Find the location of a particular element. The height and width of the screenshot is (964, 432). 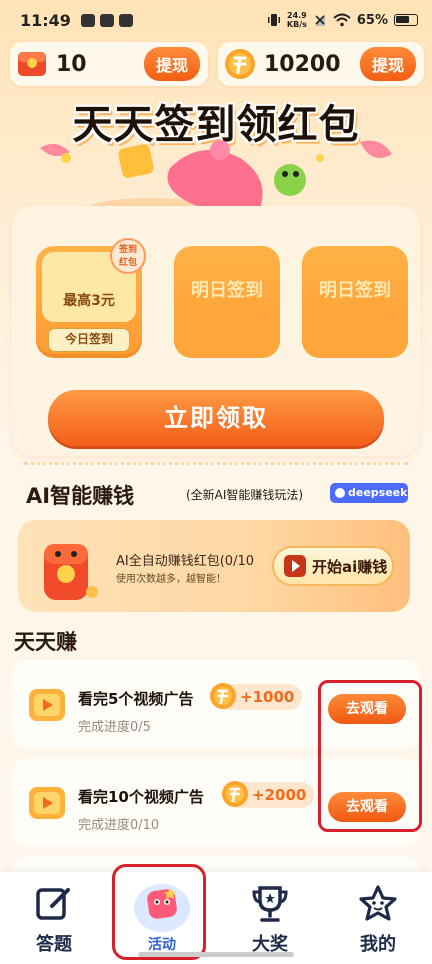

coin-amount: 10200 is located at coordinates (302, 64).